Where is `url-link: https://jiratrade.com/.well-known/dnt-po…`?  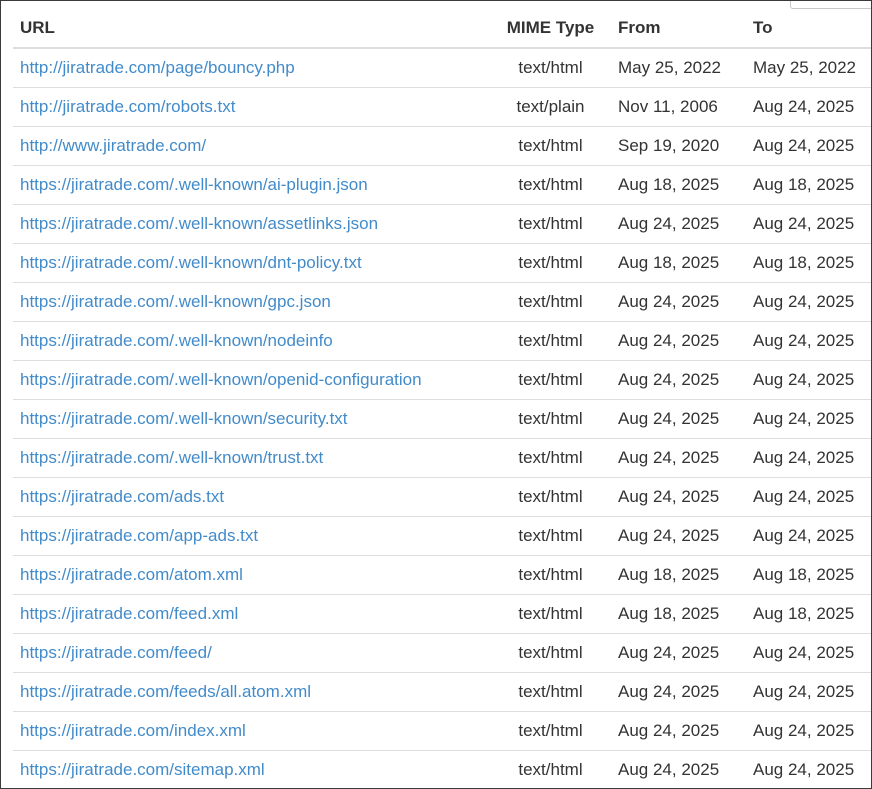 url-link: https://jiratrade.com/.well-known/dnt-po… is located at coordinates (191, 262).